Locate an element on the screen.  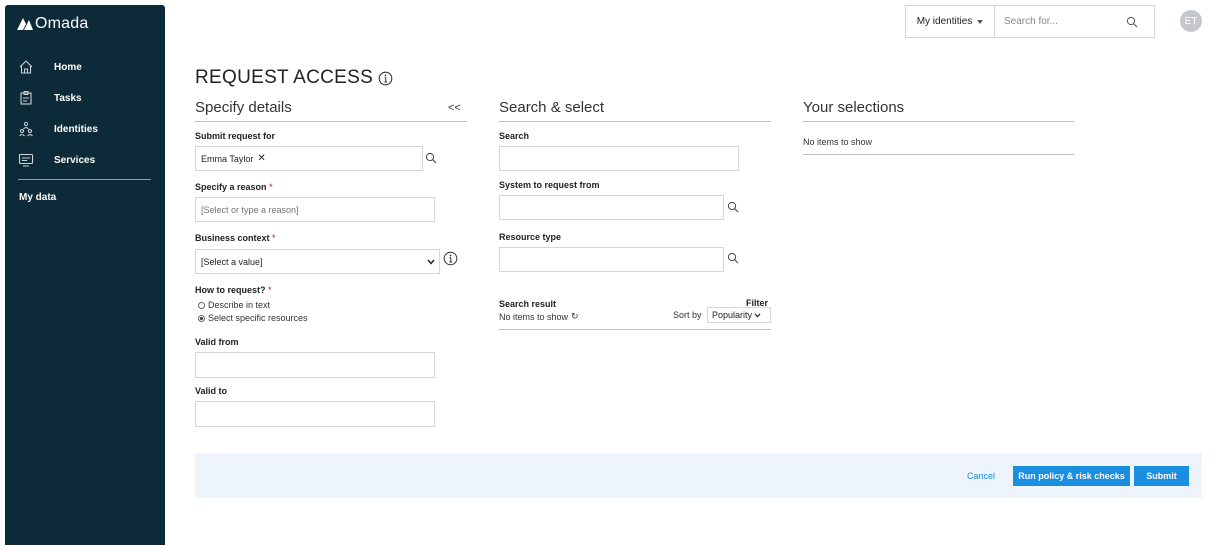
global-search: My identities is located at coordinates (1030, 21).